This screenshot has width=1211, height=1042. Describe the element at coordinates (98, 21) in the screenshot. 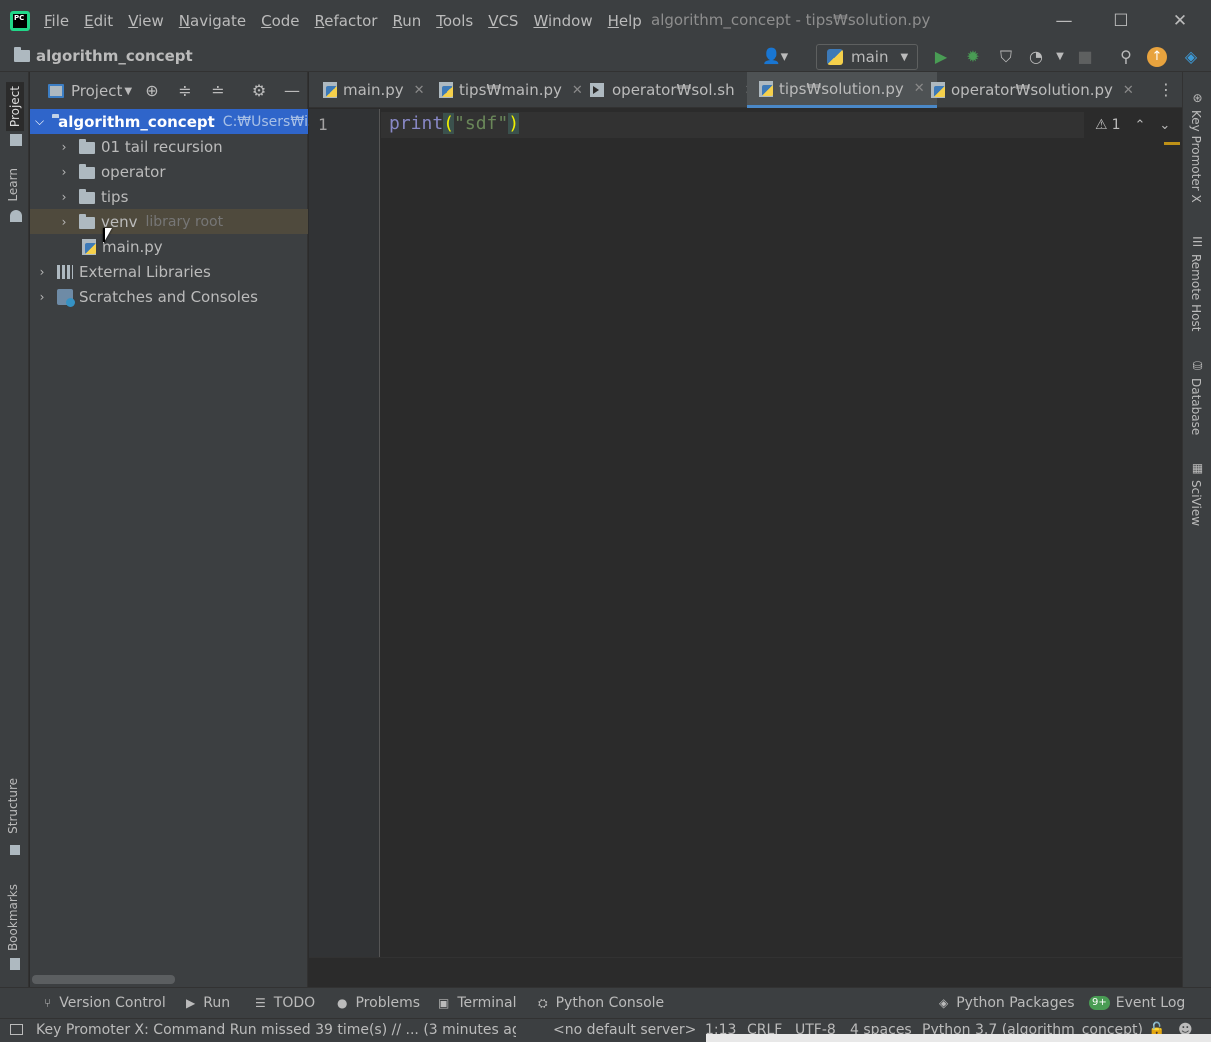

I see `menu-edit: Edit` at that location.